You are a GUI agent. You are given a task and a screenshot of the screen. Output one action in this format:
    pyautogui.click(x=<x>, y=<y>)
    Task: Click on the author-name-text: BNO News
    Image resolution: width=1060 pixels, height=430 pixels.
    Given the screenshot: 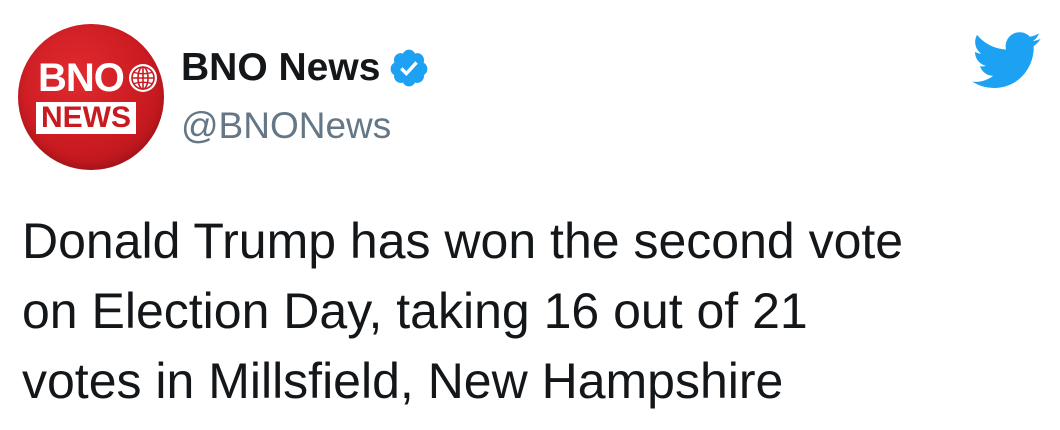 What is the action you would take?
    pyautogui.click(x=281, y=67)
    